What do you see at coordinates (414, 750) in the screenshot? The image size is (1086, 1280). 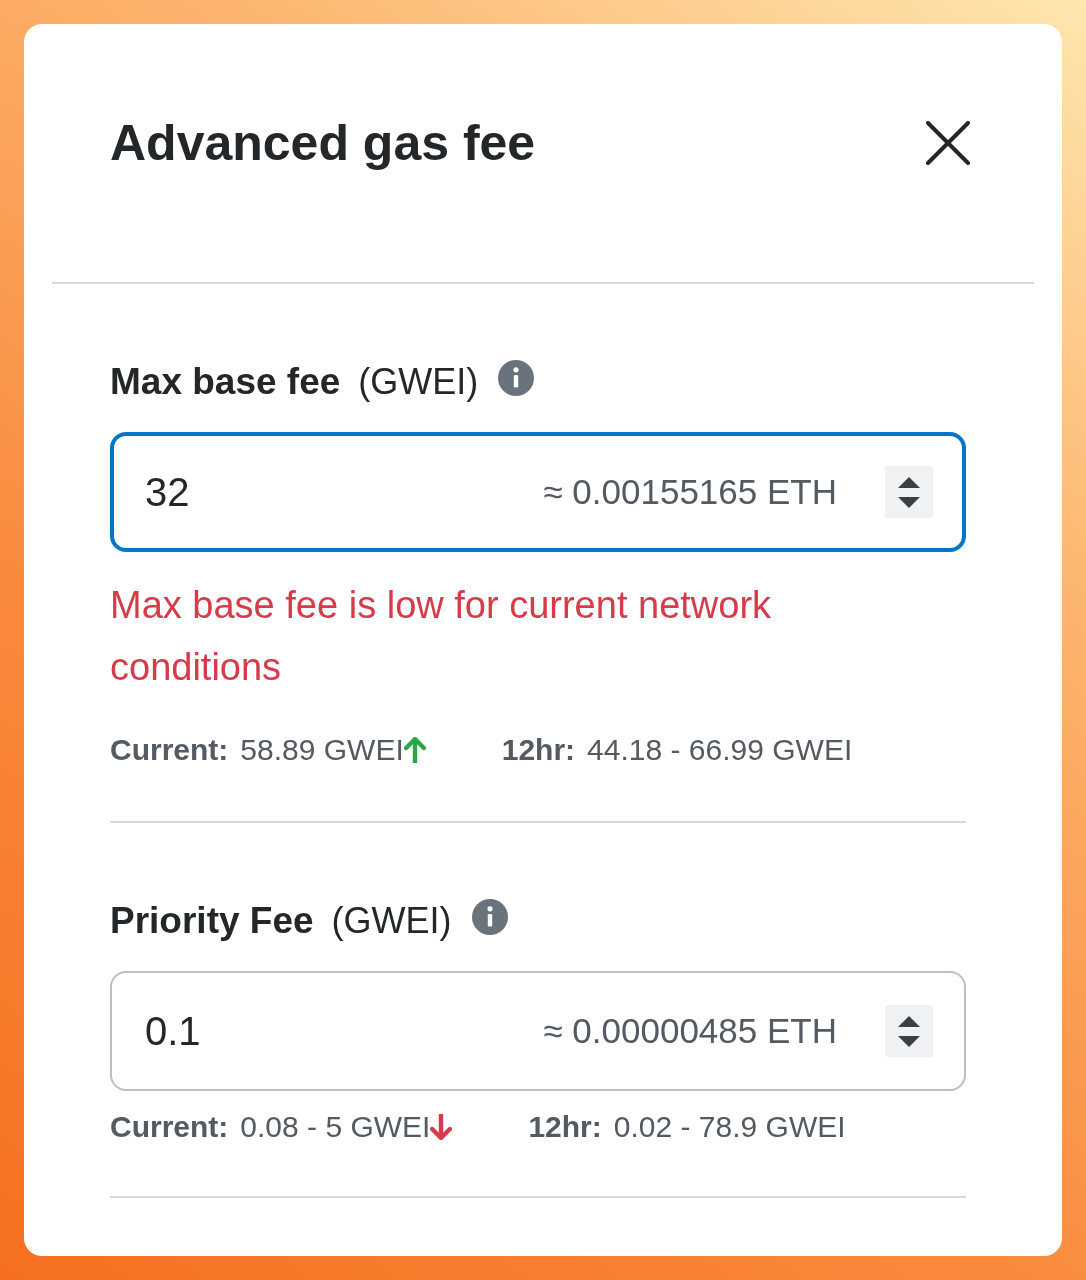 I see `arrow-up-icon` at bounding box center [414, 750].